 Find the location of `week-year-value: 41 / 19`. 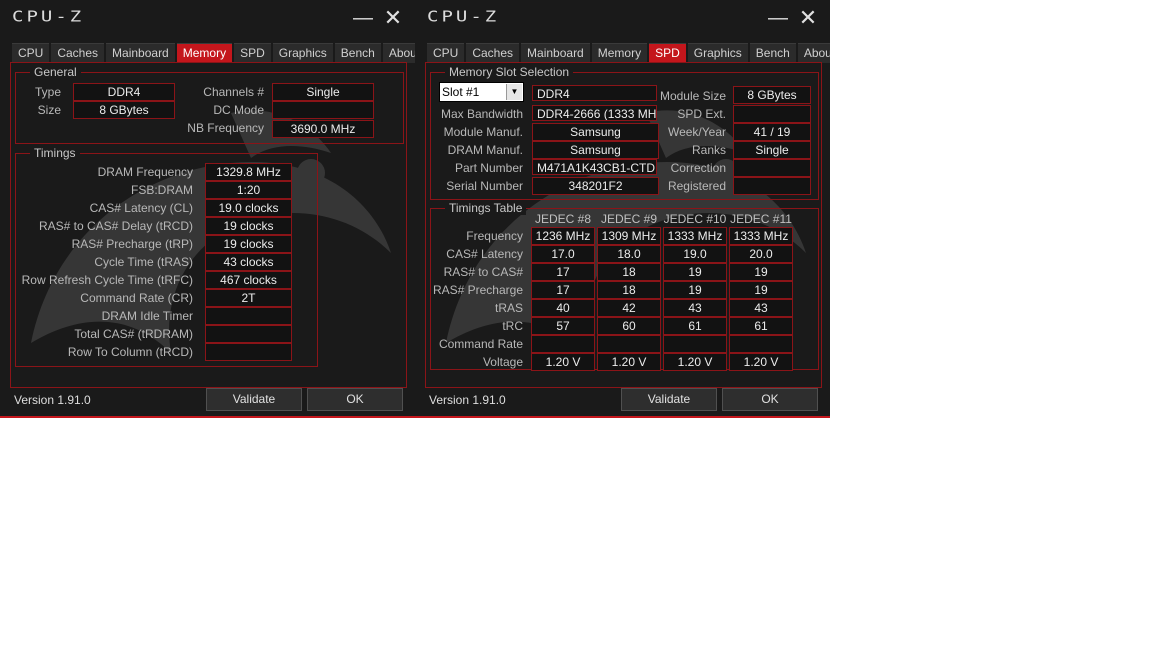

week-year-value: 41 / 19 is located at coordinates (772, 132).